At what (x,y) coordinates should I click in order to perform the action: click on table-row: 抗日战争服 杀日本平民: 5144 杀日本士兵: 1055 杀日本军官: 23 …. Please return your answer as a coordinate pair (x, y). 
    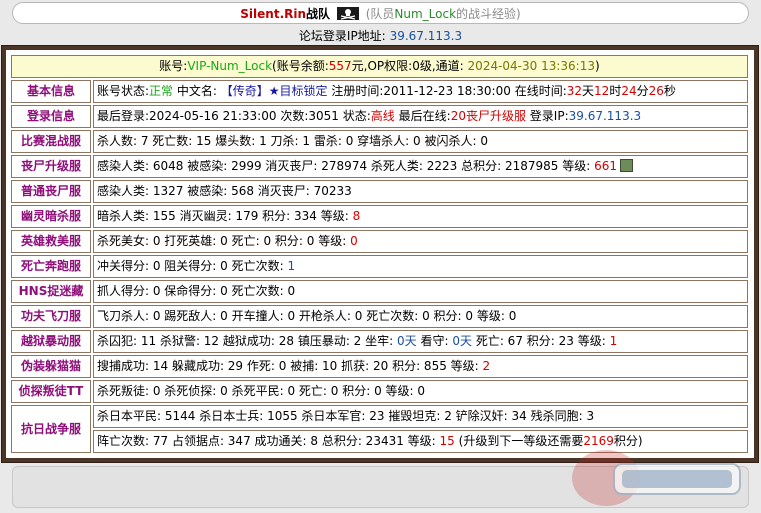
    Looking at the image, I should click on (379, 429).